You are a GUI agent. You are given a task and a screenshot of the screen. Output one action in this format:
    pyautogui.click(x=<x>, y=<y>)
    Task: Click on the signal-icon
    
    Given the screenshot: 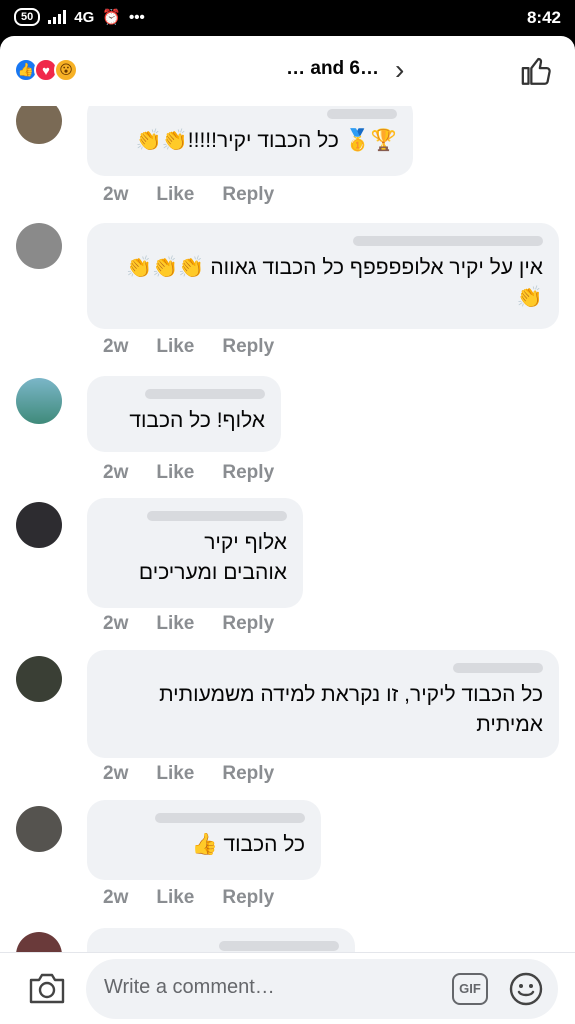 What is the action you would take?
    pyautogui.click(x=57, y=17)
    